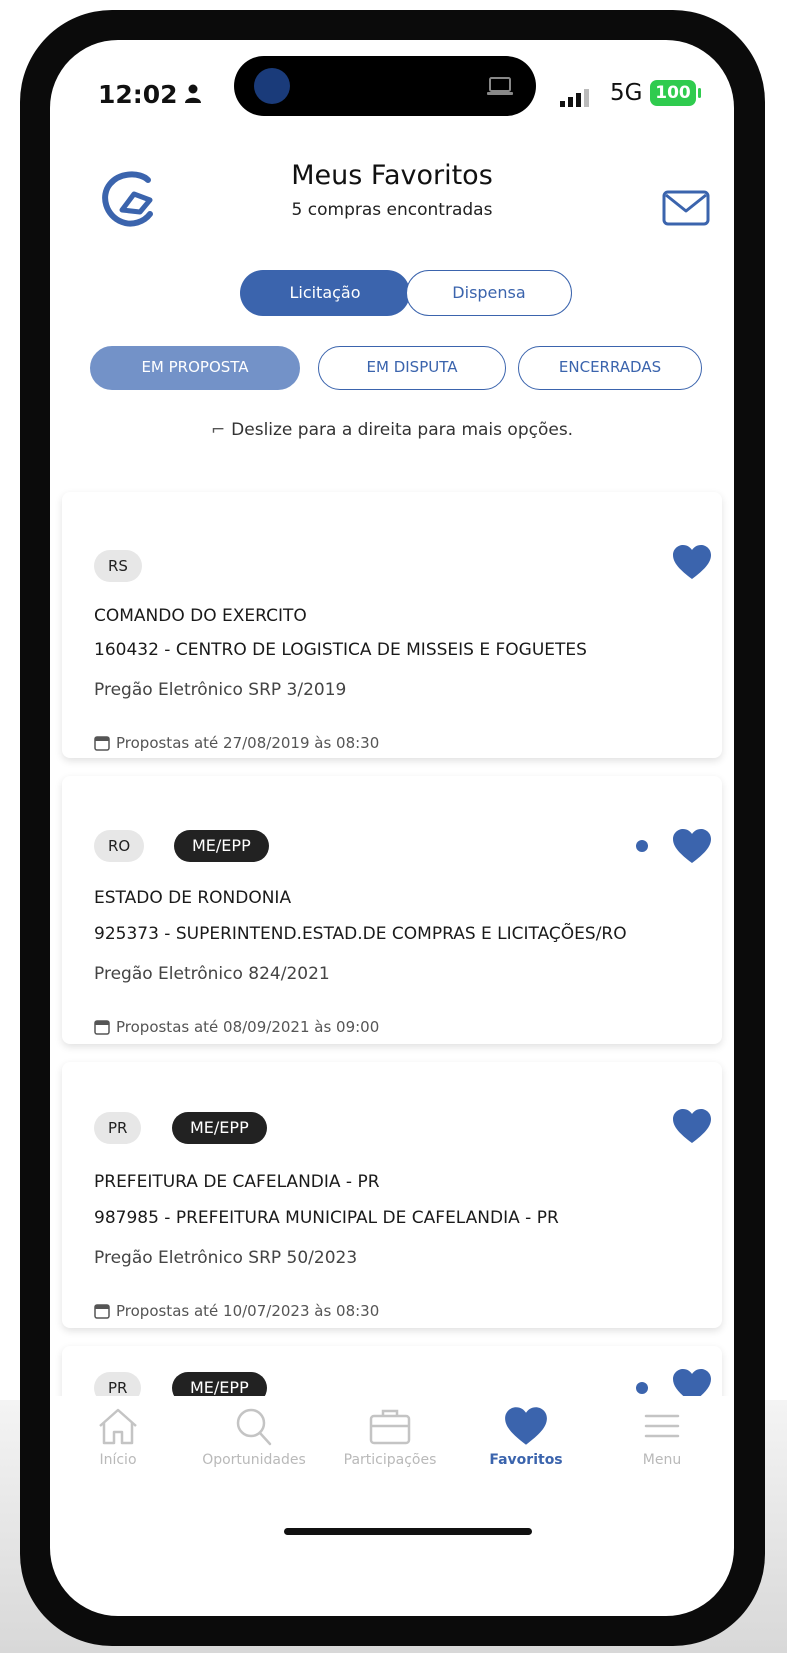  I want to click on organization-name: PREFEITURA DE CAFELANDIA - PR, so click(237, 1182).